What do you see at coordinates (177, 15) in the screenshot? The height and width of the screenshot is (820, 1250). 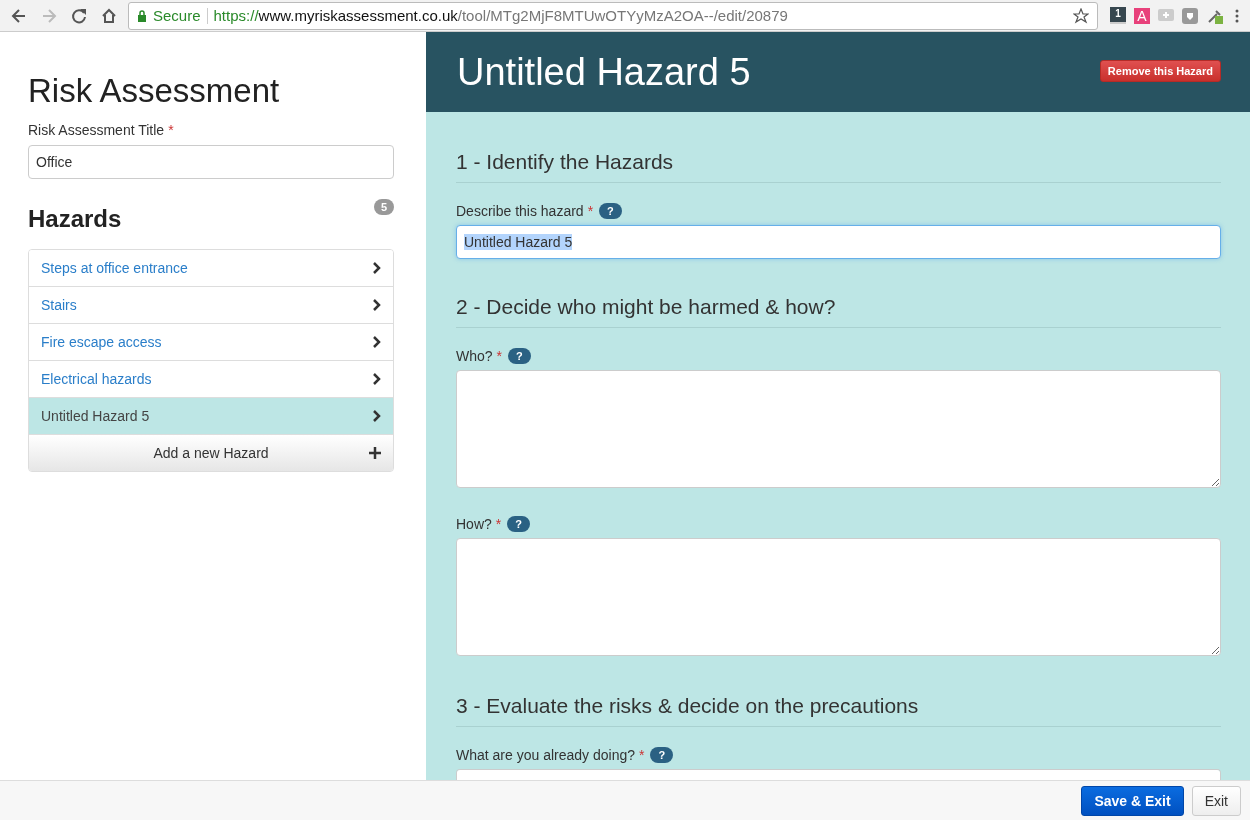 I see `secure-label: Secure` at bounding box center [177, 15].